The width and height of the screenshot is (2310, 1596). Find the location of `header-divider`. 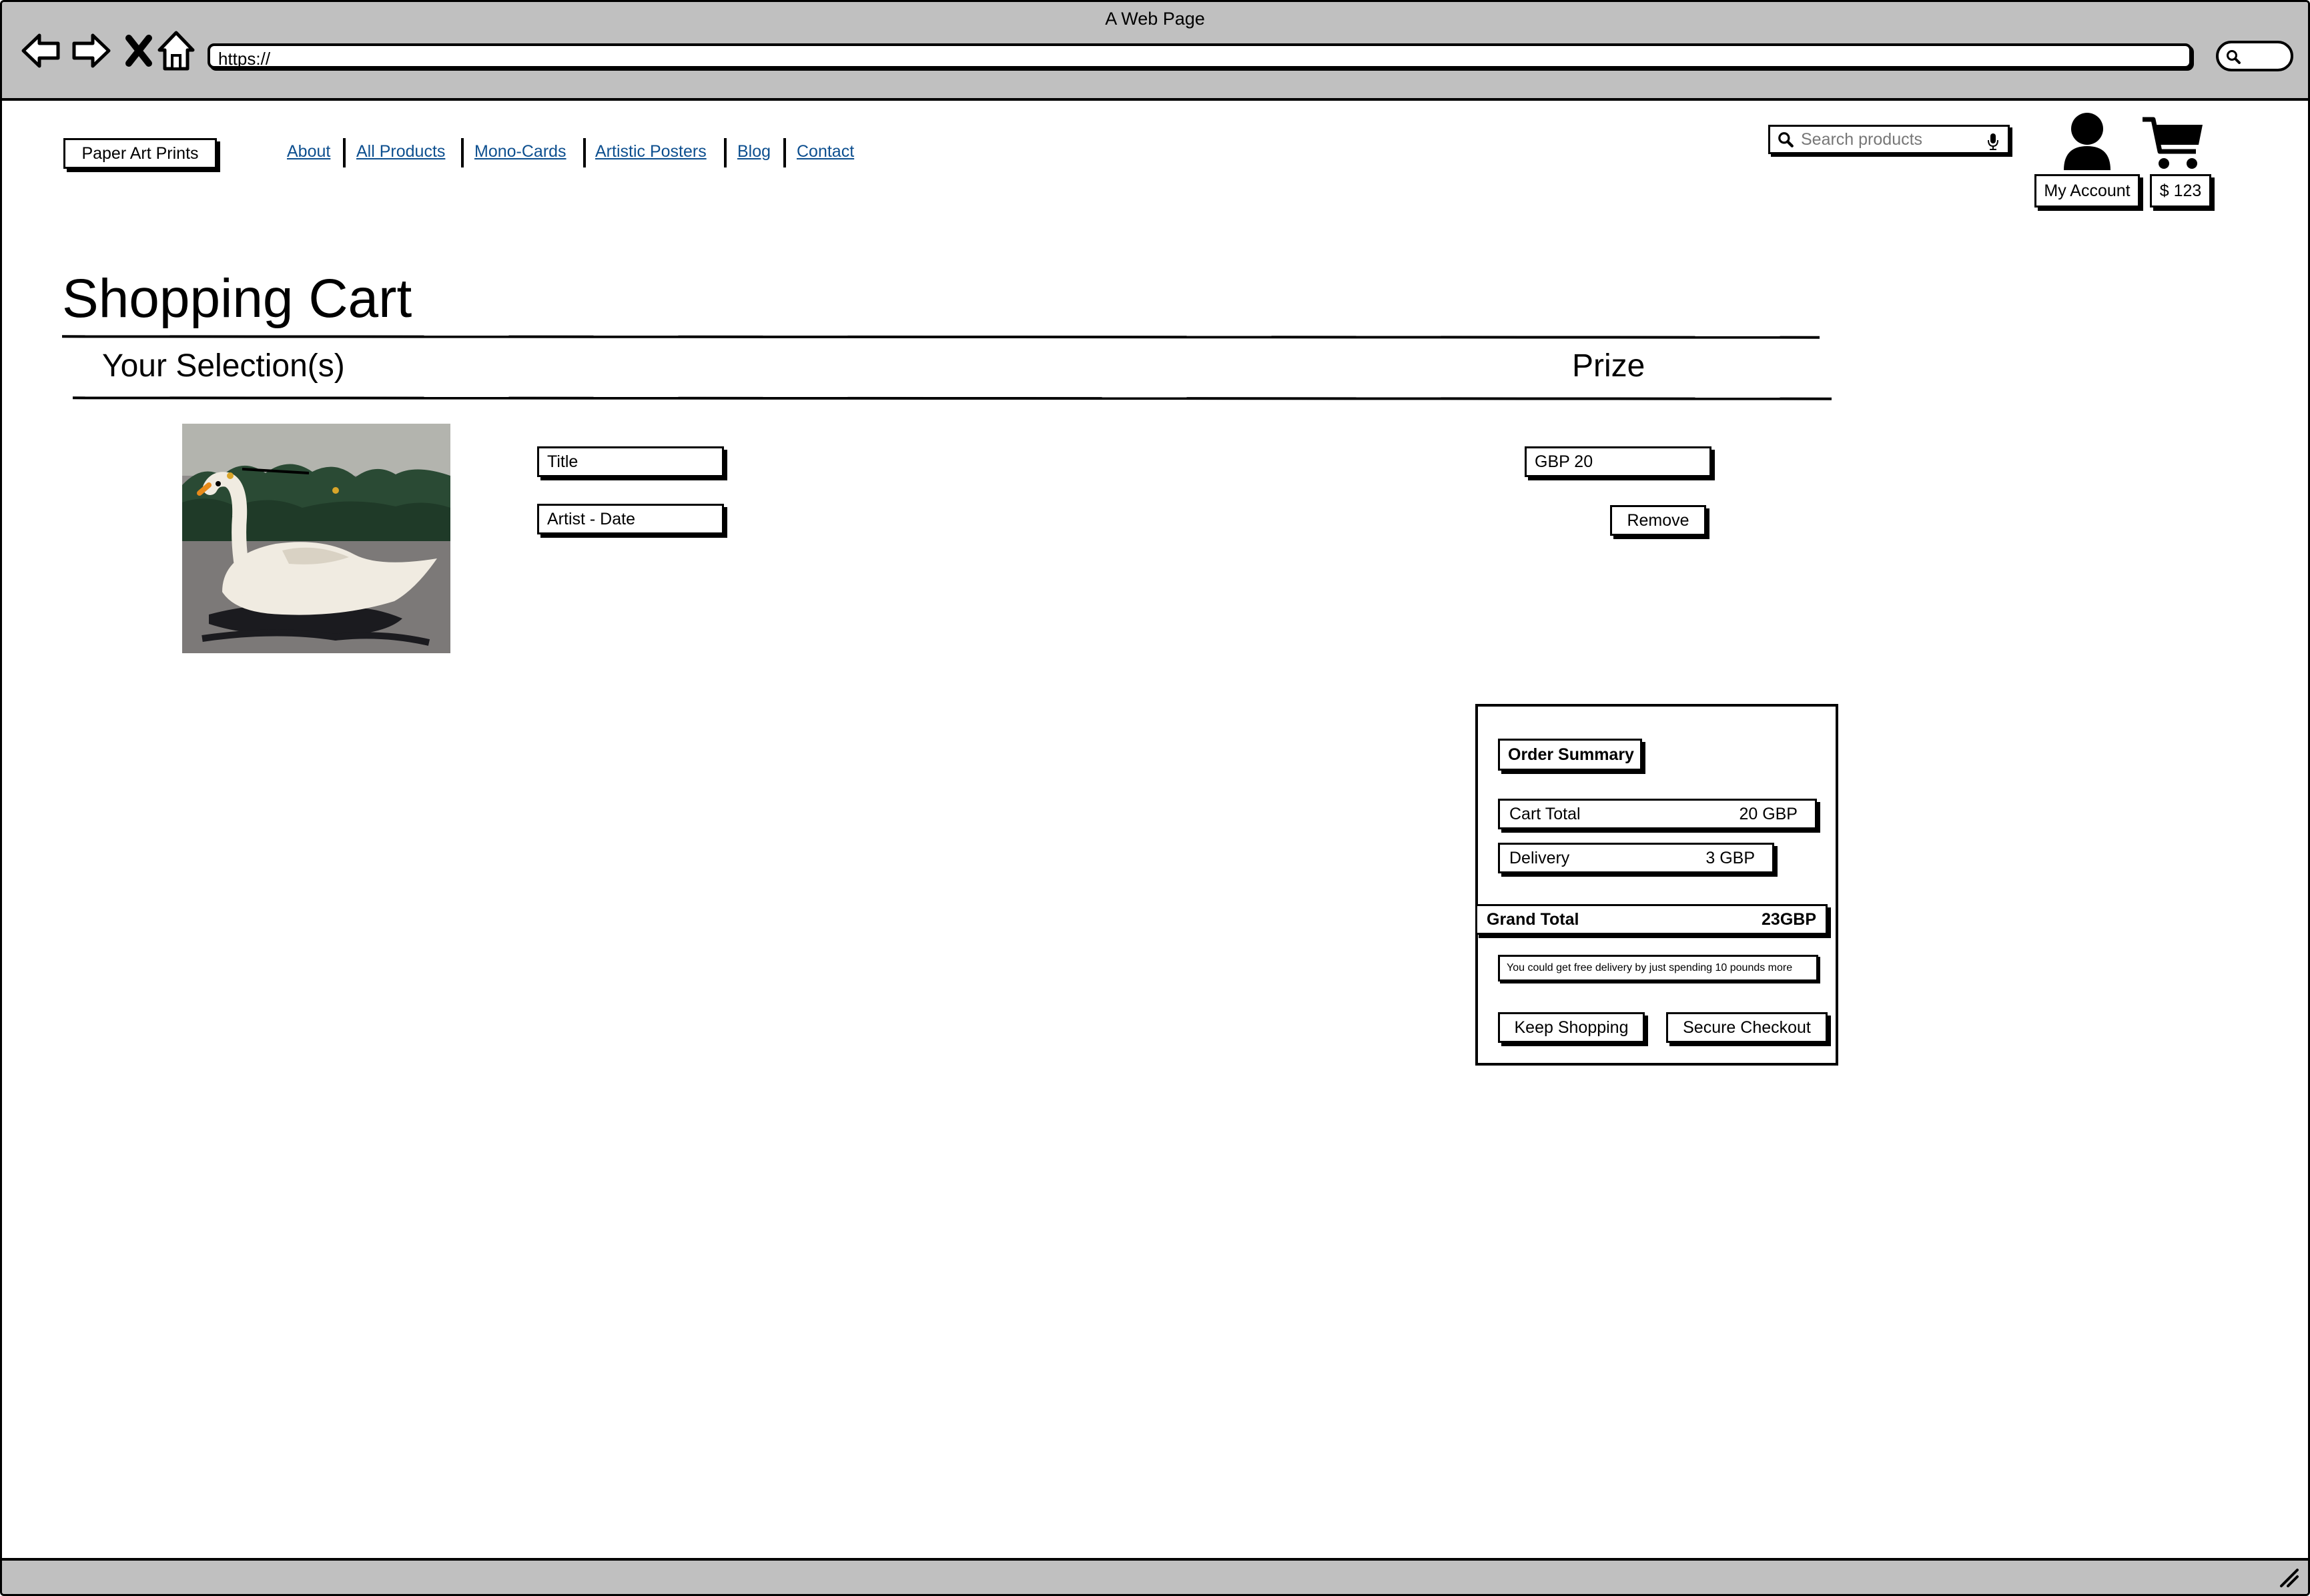

header-divider is located at coordinates (952, 398).